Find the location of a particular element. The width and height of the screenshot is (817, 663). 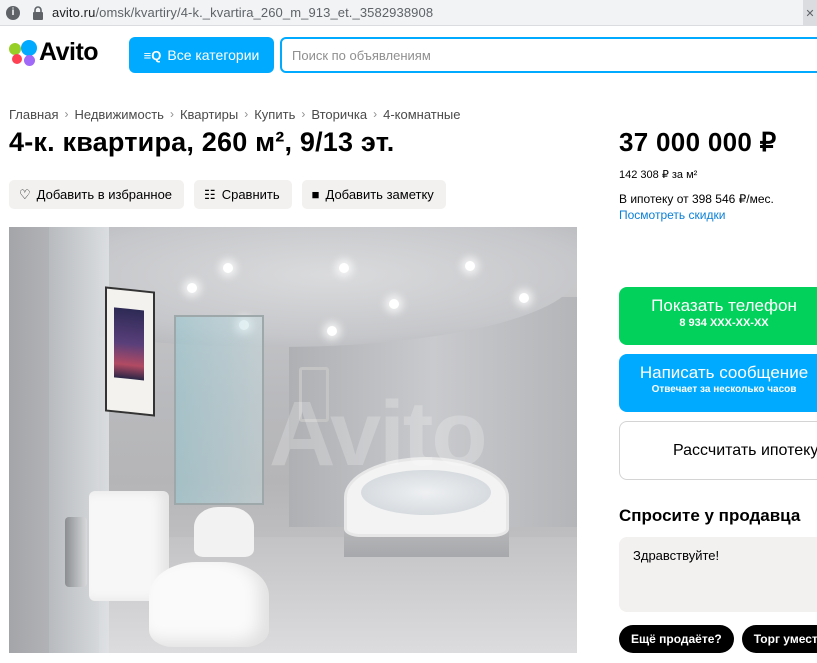

photo-watermark: Avito is located at coordinates (378, 434).